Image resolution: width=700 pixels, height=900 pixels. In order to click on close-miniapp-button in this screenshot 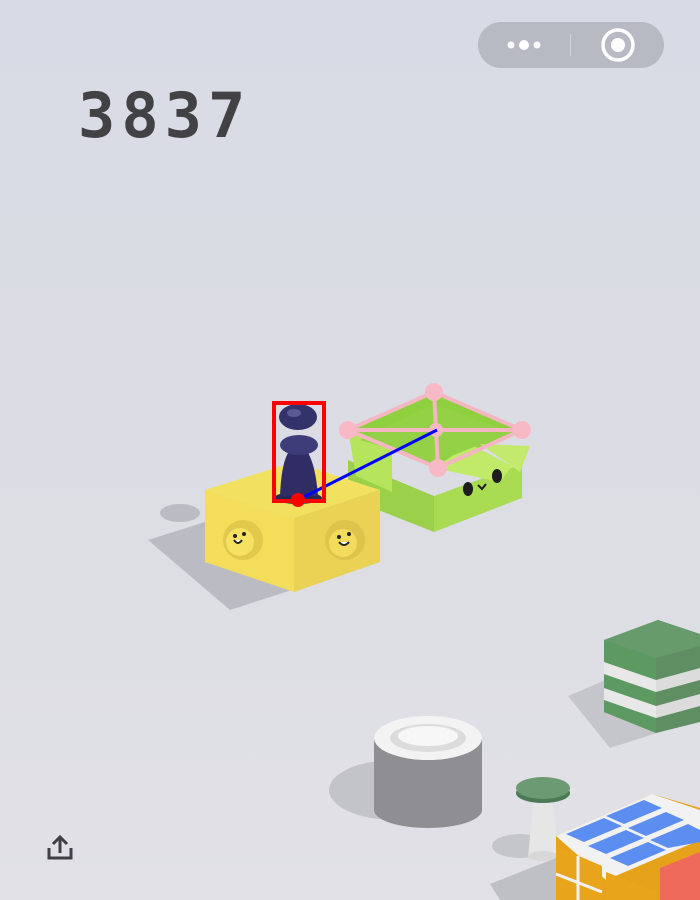, I will do `click(617, 45)`.